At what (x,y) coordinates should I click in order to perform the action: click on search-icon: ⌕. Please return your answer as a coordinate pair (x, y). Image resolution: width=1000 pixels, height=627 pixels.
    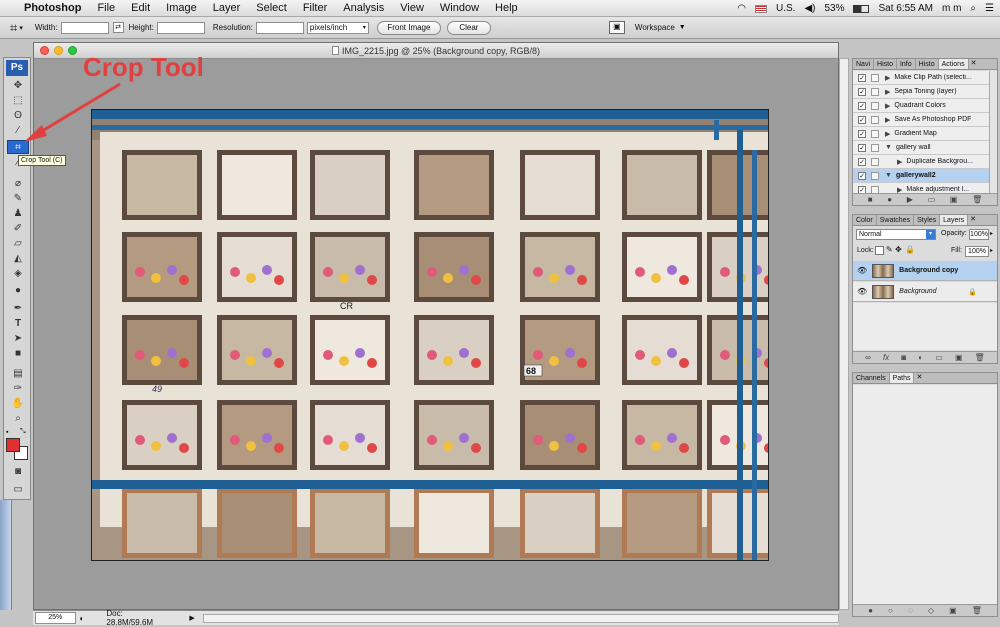
    Looking at the image, I should click on (973, 8).